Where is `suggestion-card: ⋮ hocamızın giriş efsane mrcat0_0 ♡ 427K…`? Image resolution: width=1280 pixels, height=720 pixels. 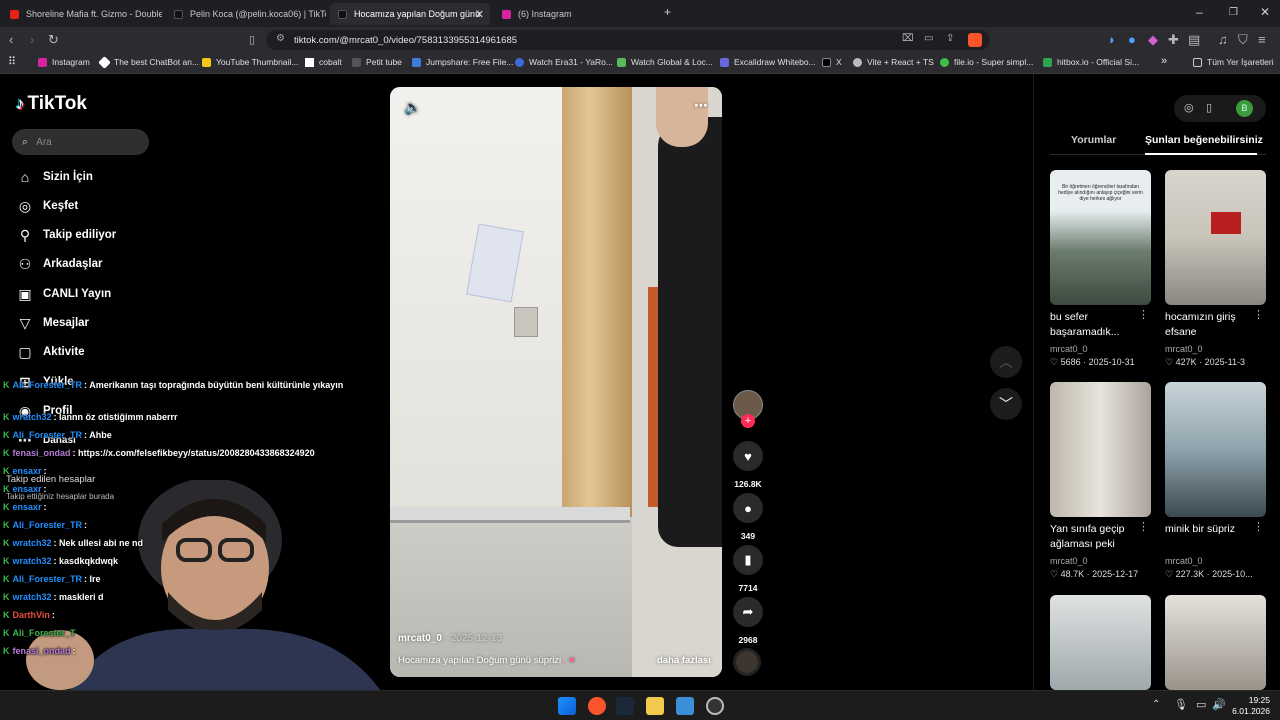 suggestion-card: ⋮ hocamızın giriş efsane mrcat0_0 ♡ 427K… is located at coordinates (1215, 269).